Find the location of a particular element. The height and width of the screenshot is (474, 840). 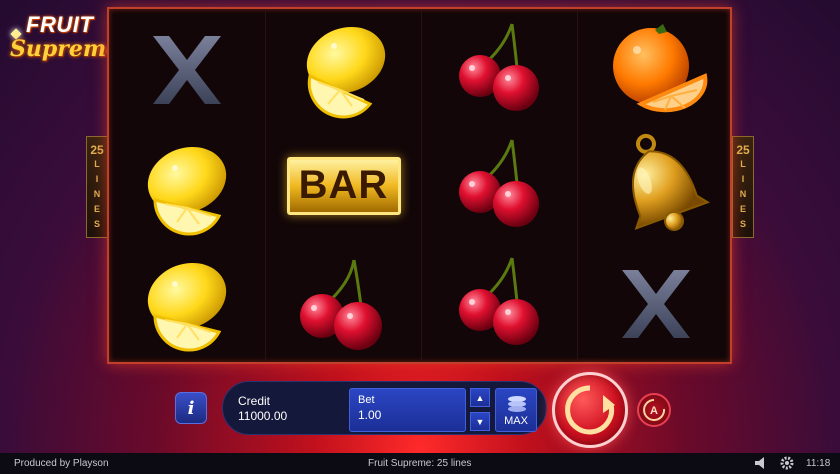

bell-icon is located at coordinates (670, 182).